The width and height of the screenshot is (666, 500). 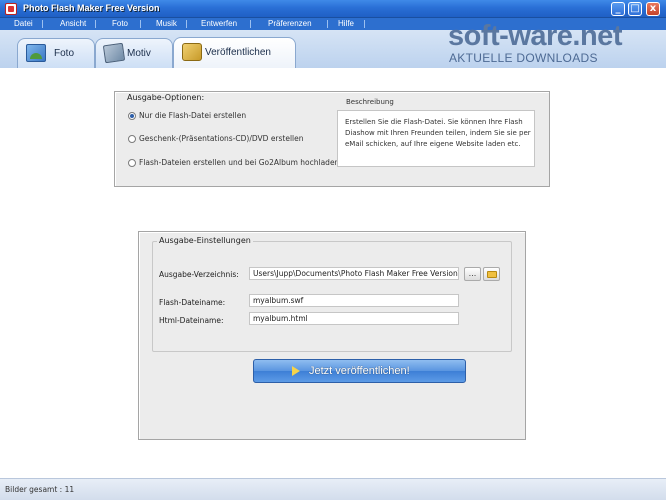 I want to click on publish-icon, so click(x=192, y=52).